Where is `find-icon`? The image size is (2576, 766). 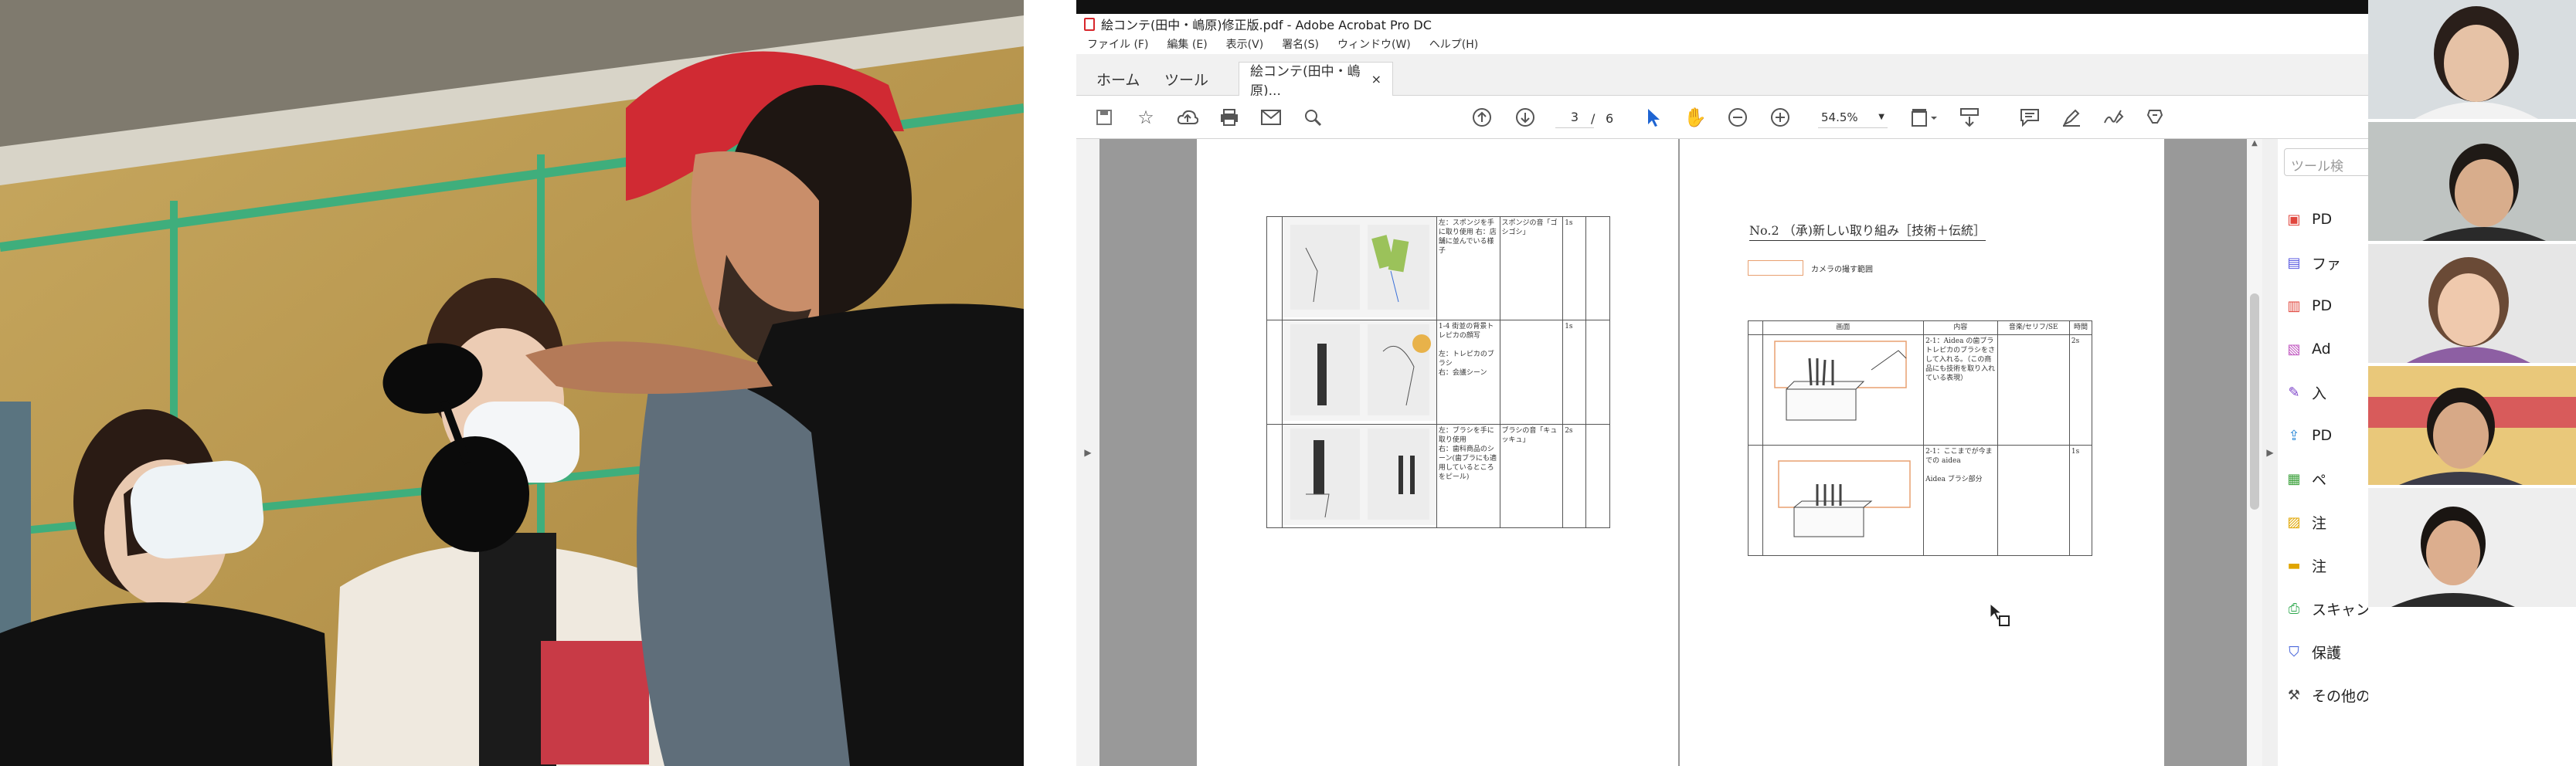 find-icon is located at coordinates (1312, 118).